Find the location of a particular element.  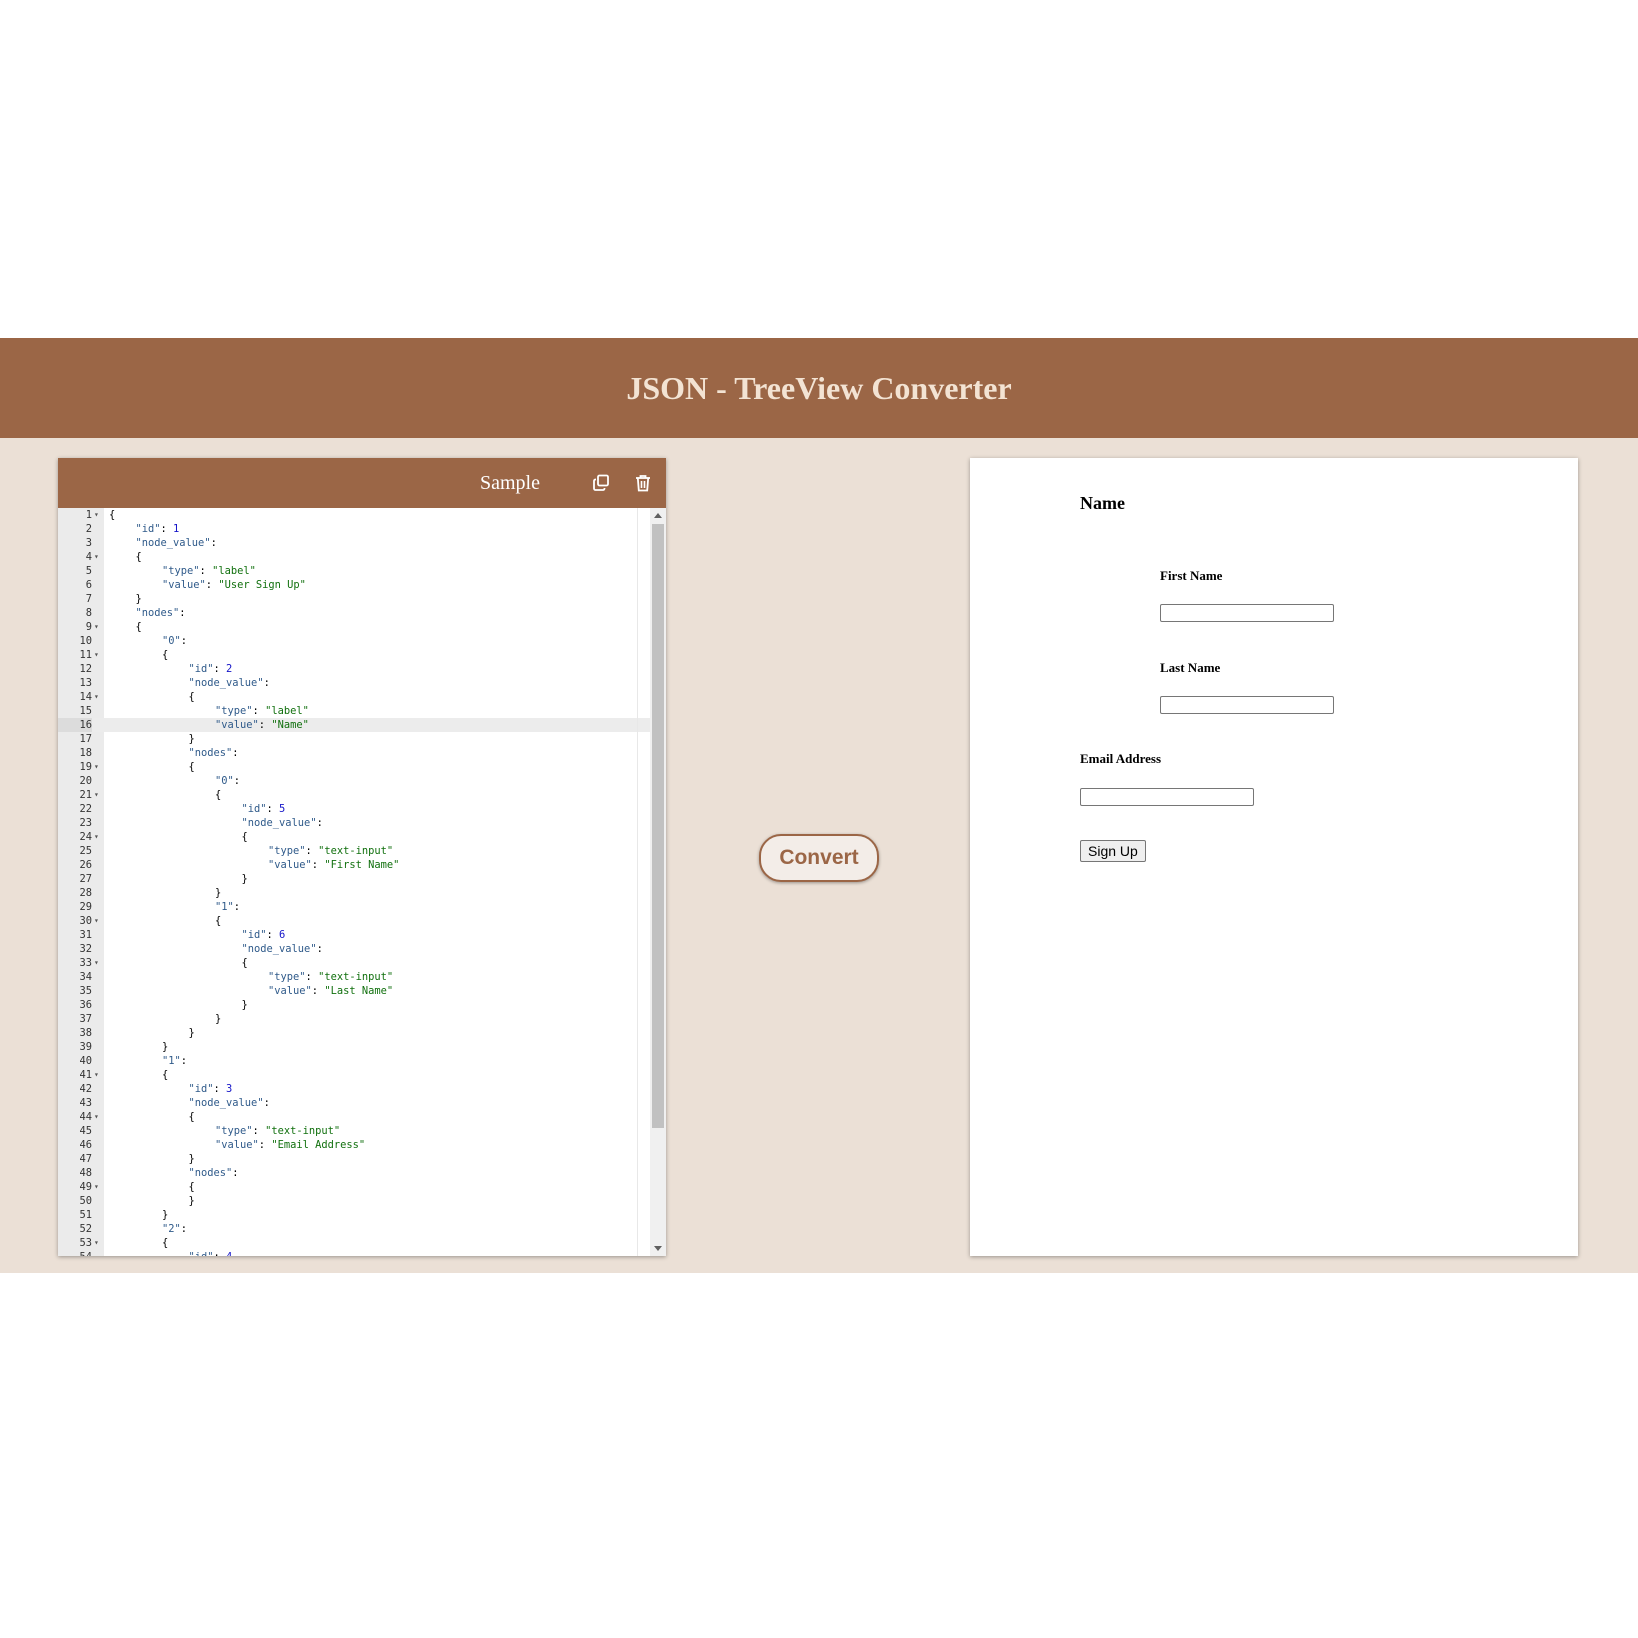

code-line: 12 "id": 2 is located at coordinates (354, 669).